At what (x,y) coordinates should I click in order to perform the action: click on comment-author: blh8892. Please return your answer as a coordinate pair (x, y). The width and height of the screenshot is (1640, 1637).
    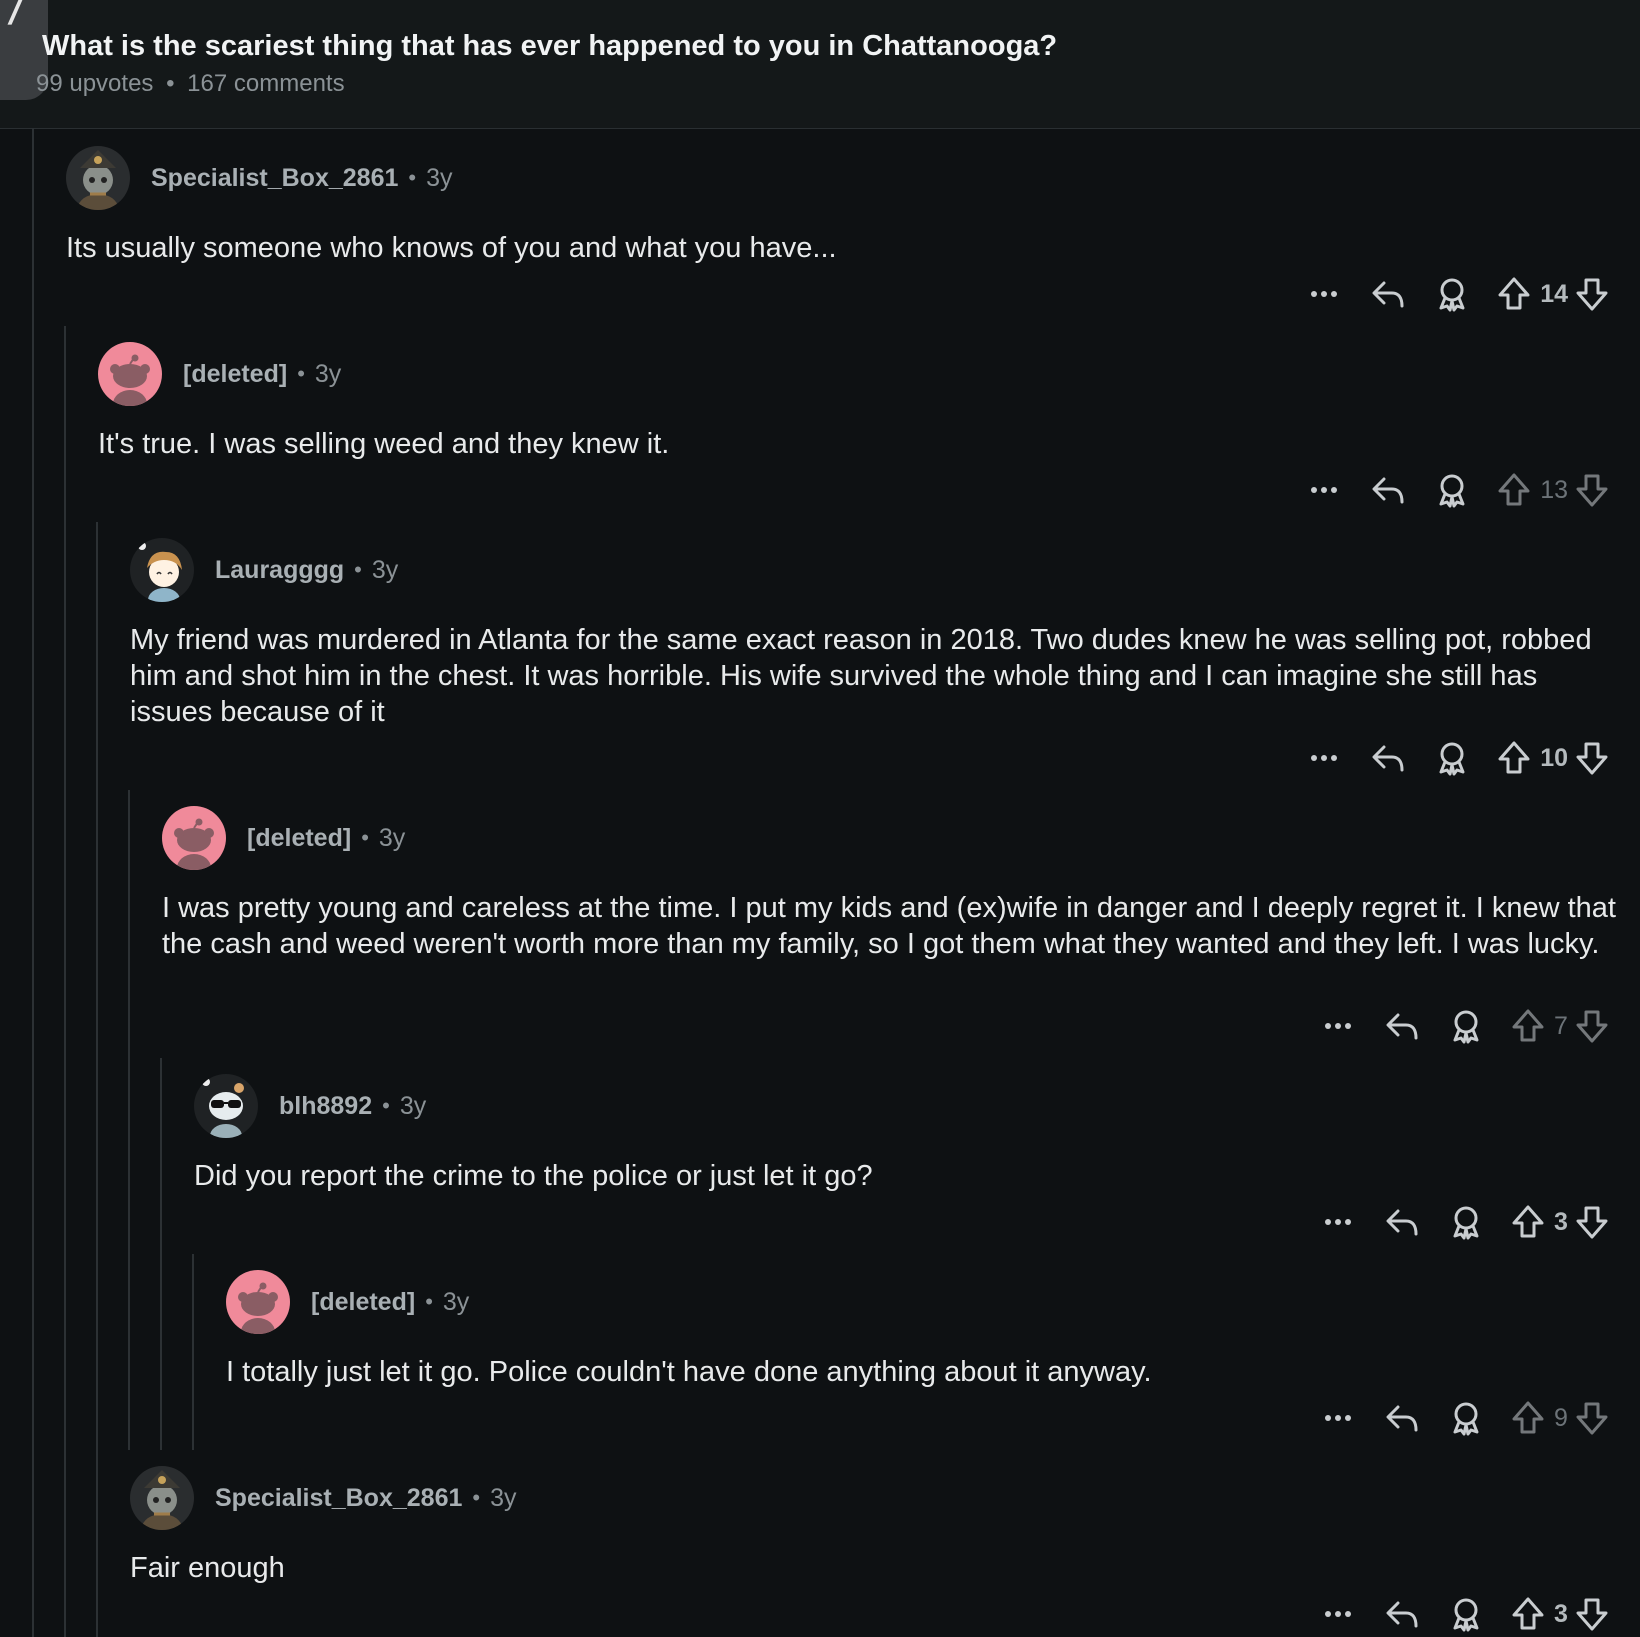
    Looking at the image, I should click on (325, 1106).